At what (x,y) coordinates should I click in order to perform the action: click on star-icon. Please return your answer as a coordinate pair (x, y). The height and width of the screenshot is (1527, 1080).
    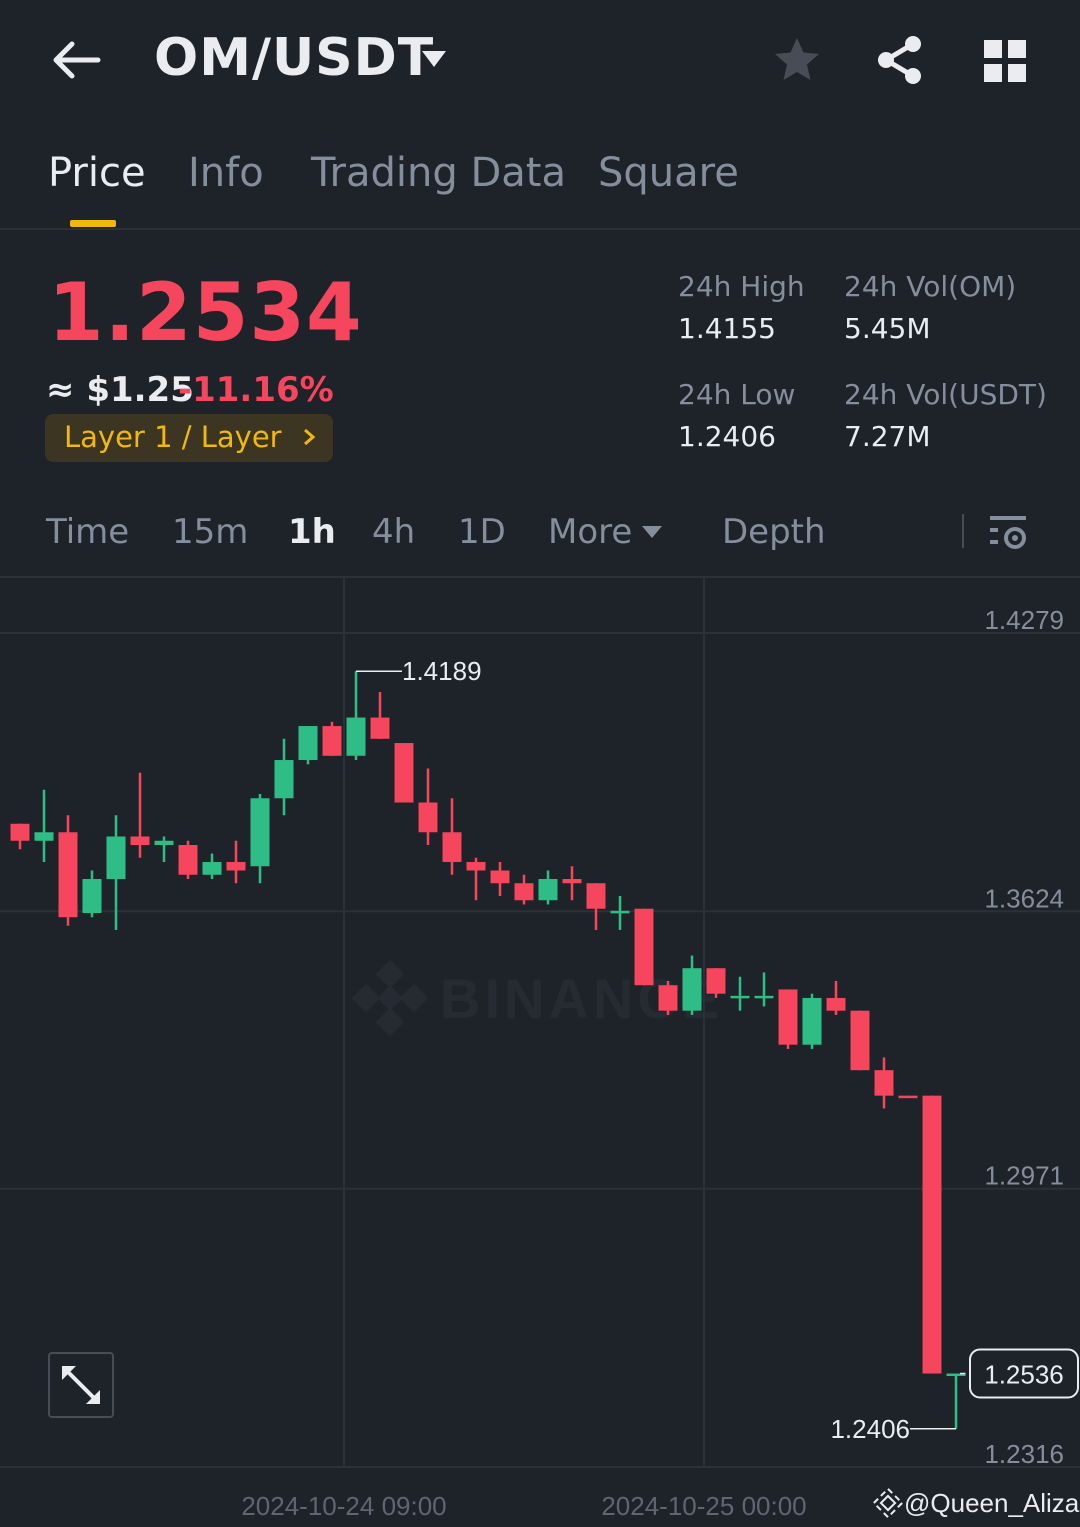
    Looking at the image, I should click on (797, 60).